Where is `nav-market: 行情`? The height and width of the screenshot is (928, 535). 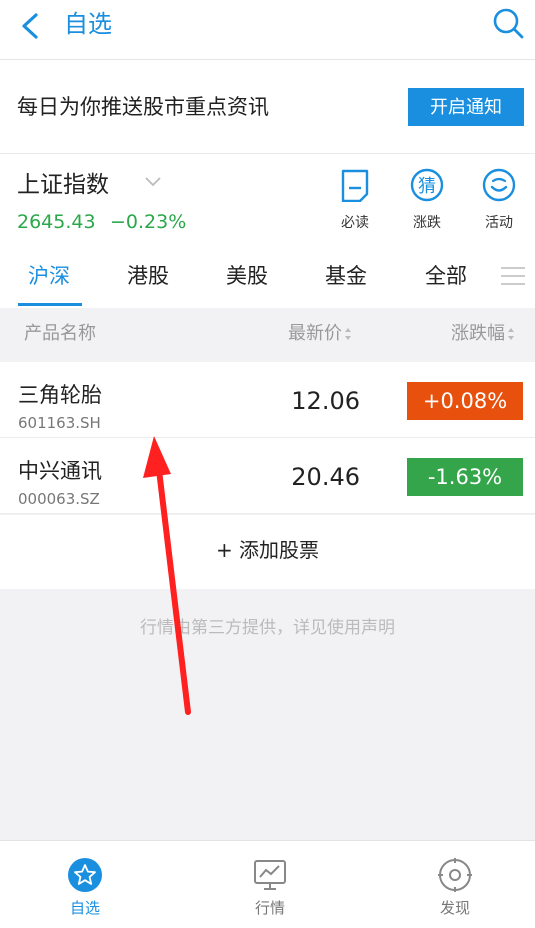 nav-market: 行情 is located at coordinates (270, 887).